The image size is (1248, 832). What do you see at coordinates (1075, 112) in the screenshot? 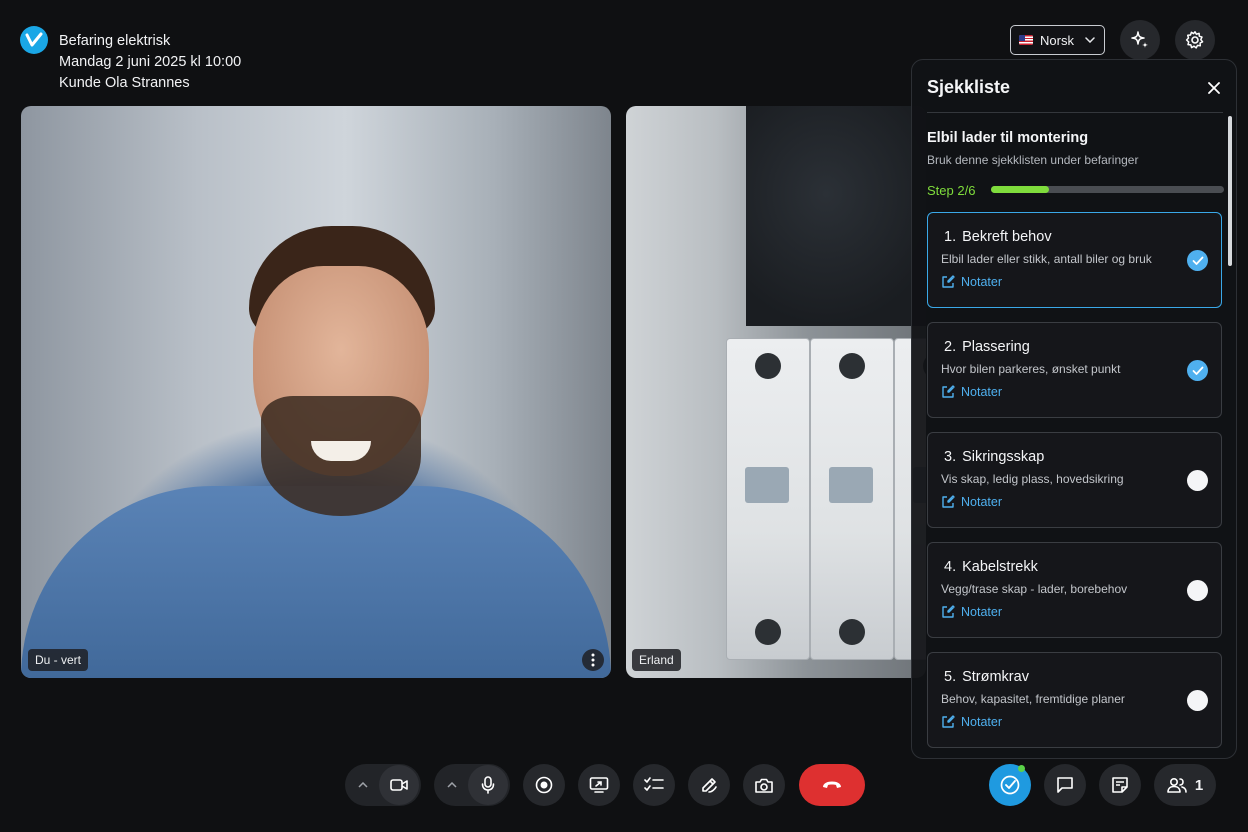
I see `panel-divider` at bounding box center [1075, 112].